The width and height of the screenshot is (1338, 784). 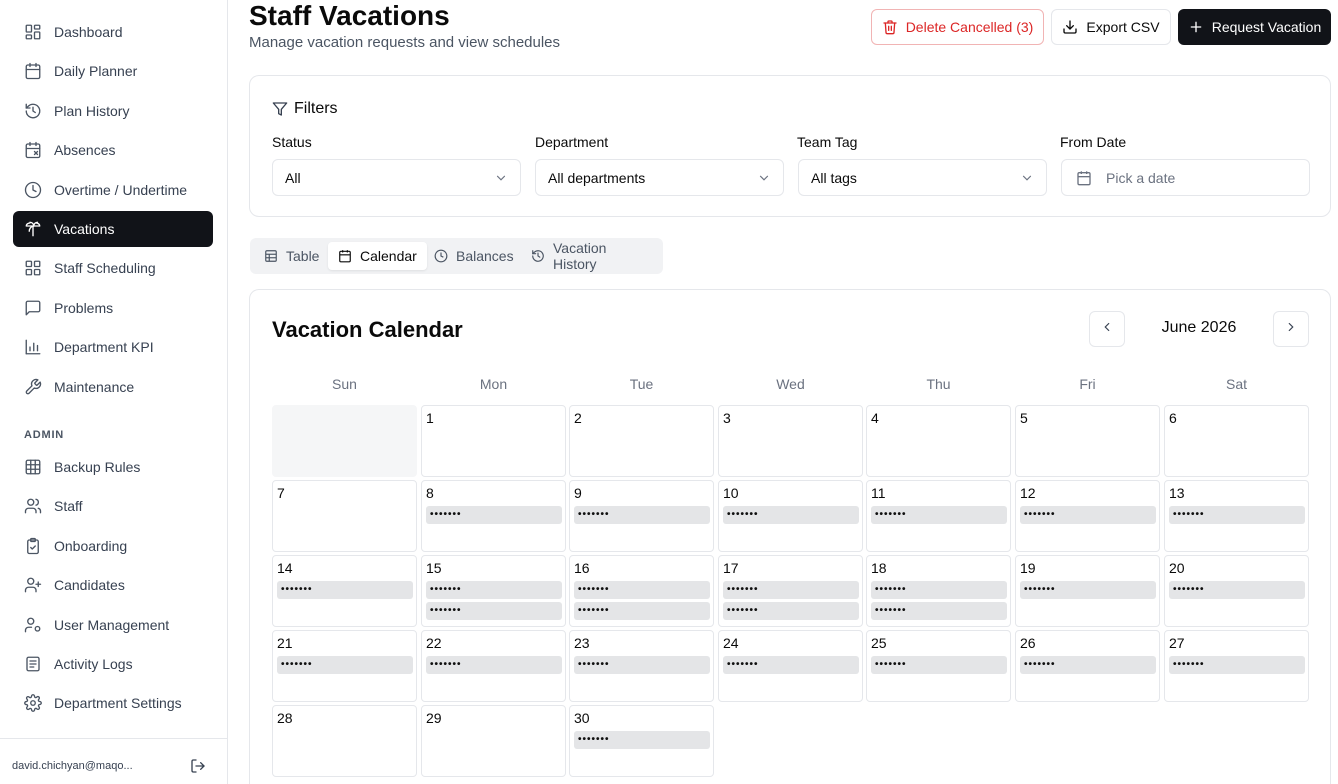 I want to click on day-cell: 15 ••••••• •••••••, so click(x=493, y=591).